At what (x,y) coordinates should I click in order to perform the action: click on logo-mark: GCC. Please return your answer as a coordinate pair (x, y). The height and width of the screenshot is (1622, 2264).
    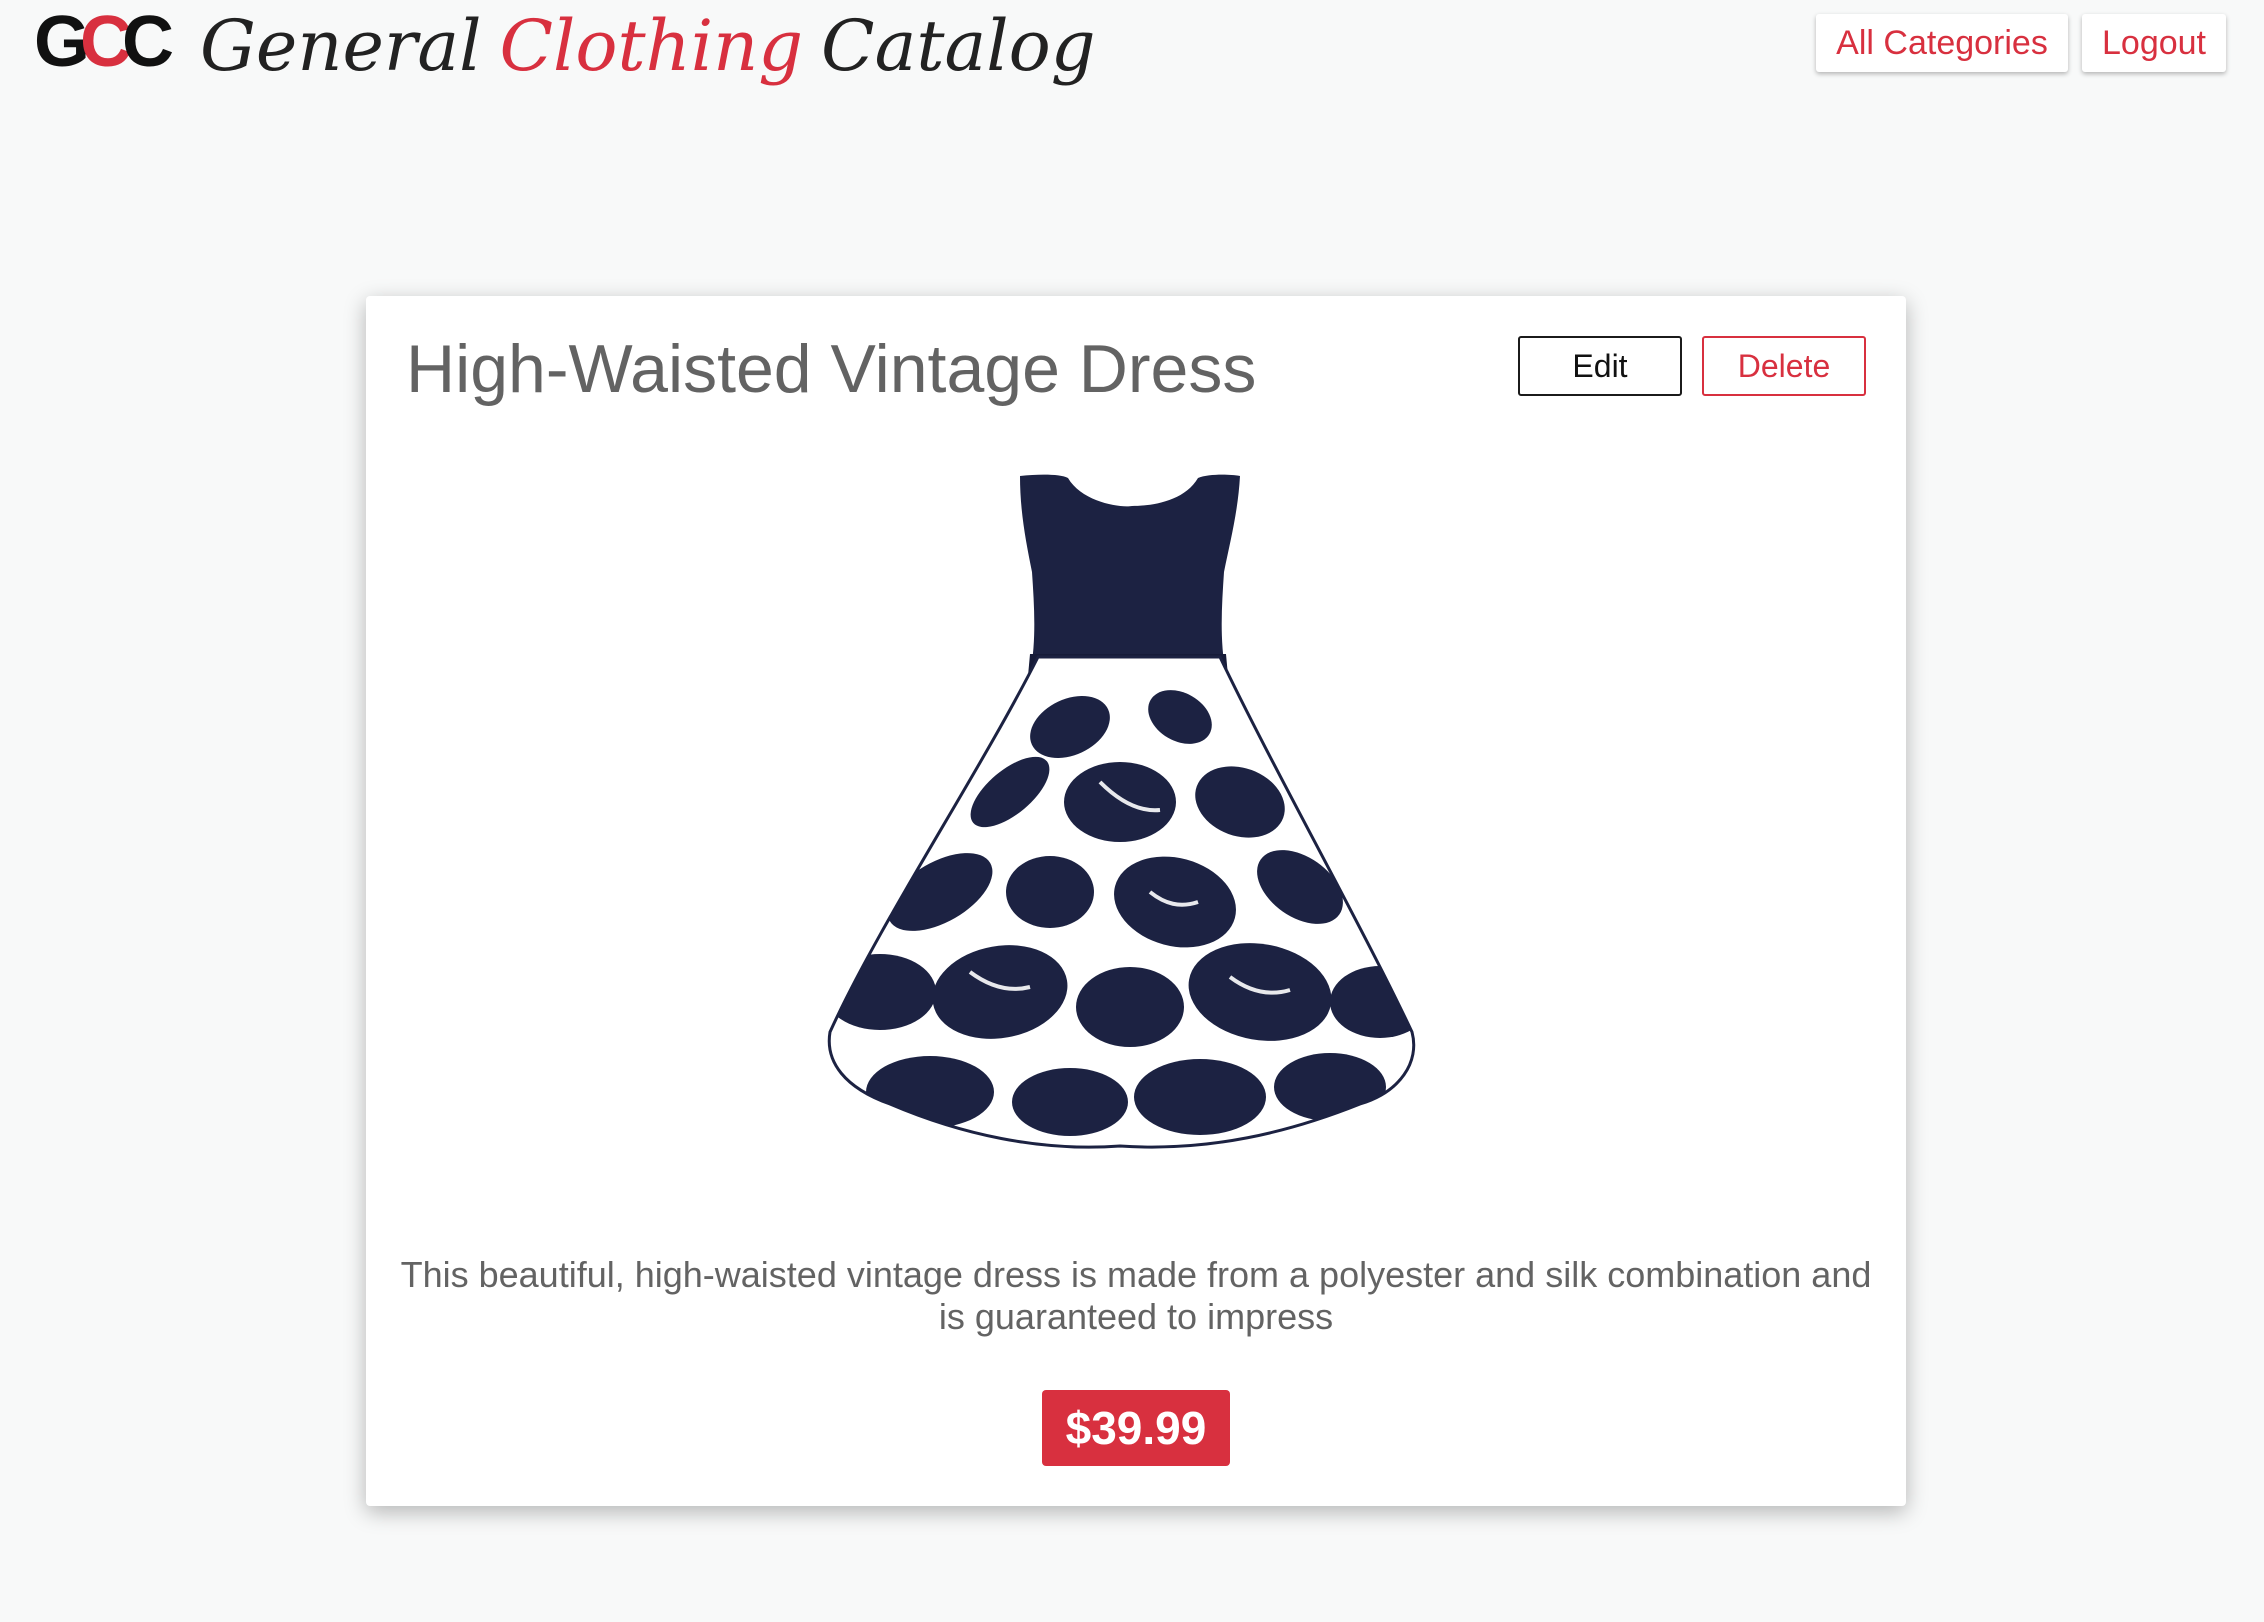
    Looking at the image, I should click on (104, 42).